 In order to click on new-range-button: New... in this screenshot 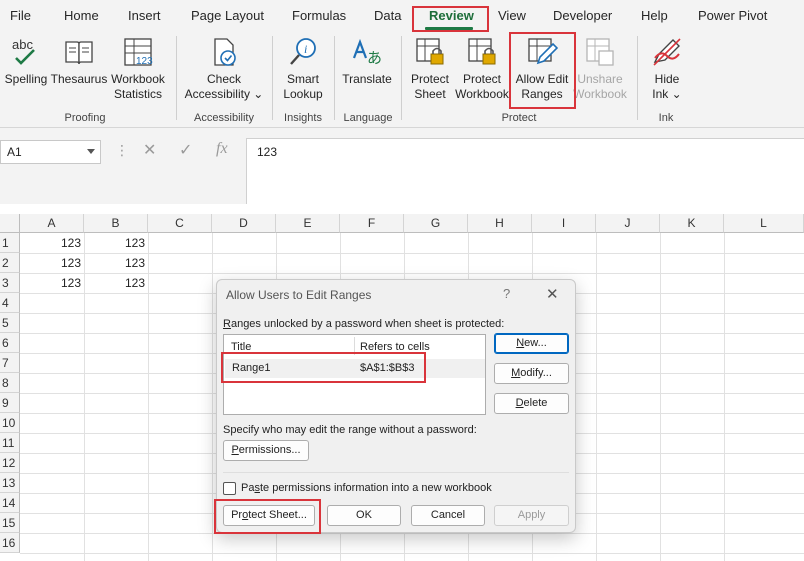, I will do `click(531, 343)`.